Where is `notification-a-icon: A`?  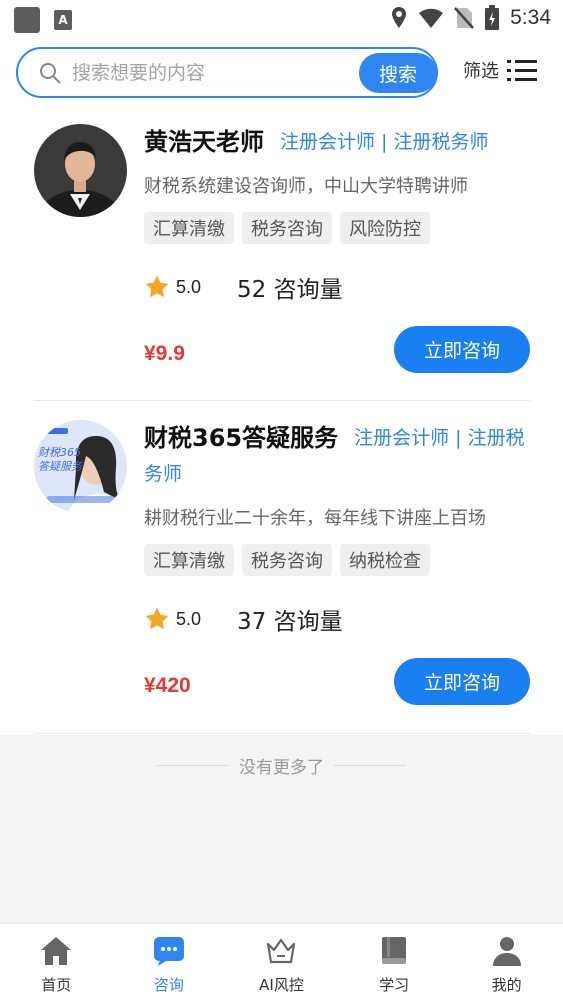 notification-a-icon: A is located at coordinates (63, 20).